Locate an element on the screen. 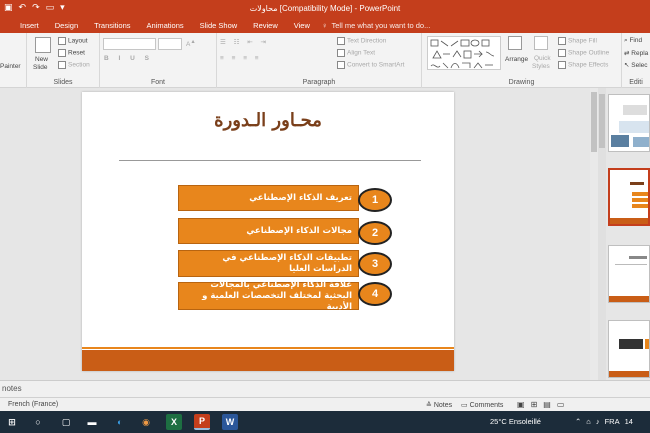 The image size is (650, 433). excel-icon: X is located at coordinates (174, 422).